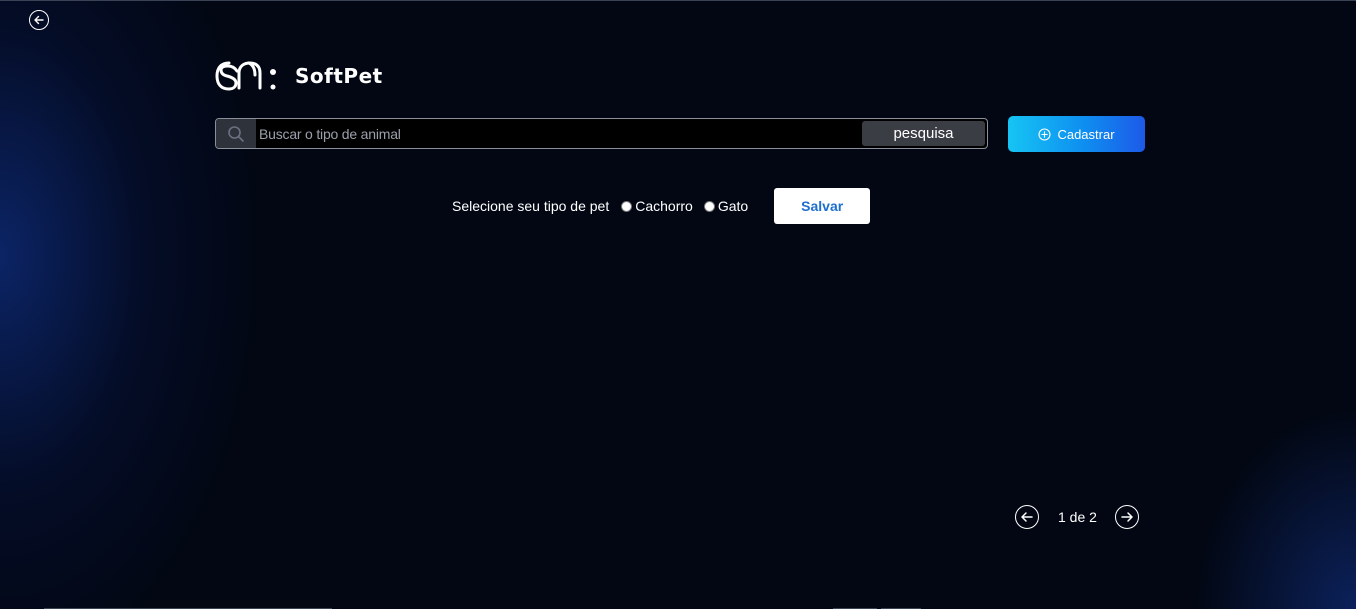  I want to click on radio-option-cachorro: Cachorro, so click(657, 206).